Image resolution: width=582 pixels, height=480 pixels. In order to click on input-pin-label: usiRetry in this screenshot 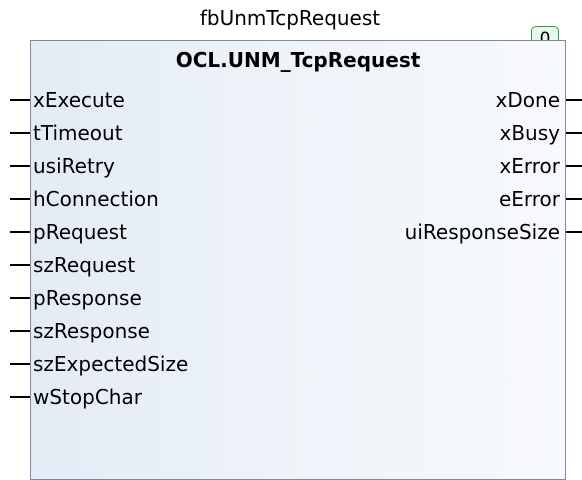, I will do `click(74, 166)`.